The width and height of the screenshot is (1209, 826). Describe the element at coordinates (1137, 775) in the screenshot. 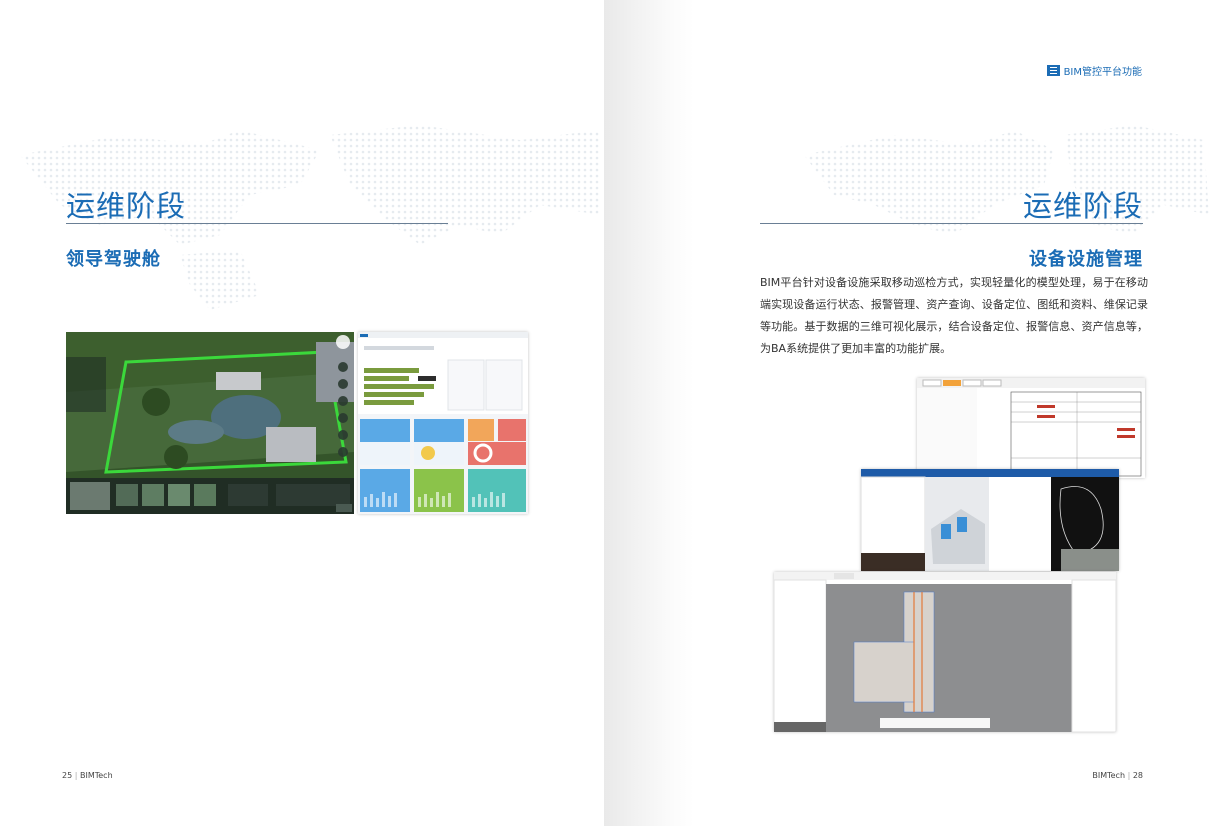

I see `page-number: 28` at that location.